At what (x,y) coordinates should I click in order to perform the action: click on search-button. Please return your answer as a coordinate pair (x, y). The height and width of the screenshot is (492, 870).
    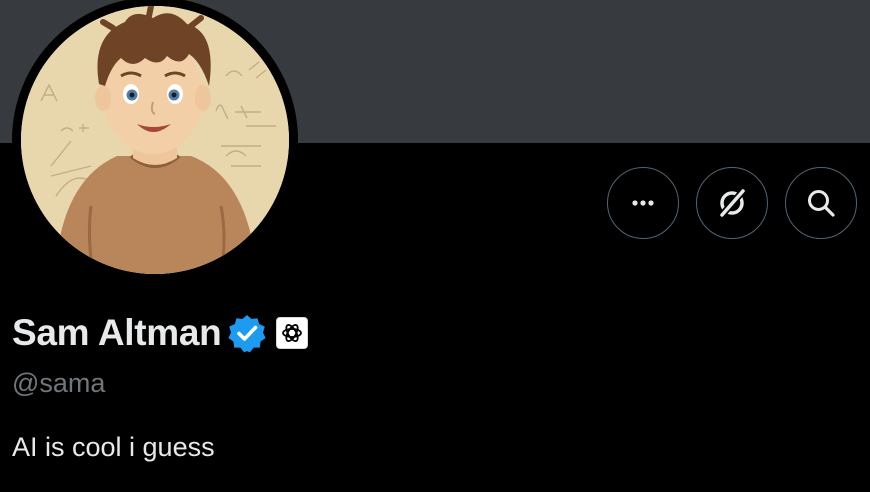
    Looking at the image, I should click on (821, 203).